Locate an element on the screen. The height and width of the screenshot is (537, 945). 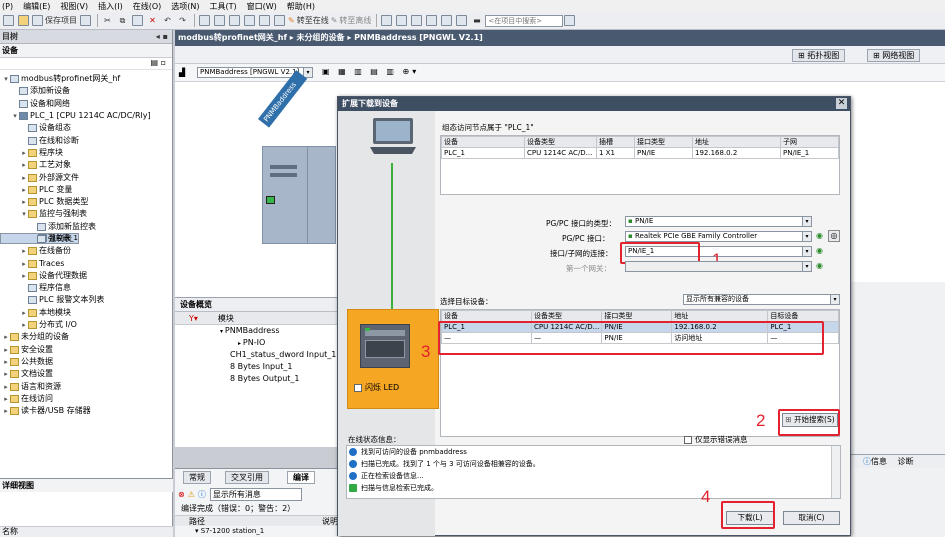
errors-only-checkbox: 仅显示错误消息 is located at coordinates (716, 439).